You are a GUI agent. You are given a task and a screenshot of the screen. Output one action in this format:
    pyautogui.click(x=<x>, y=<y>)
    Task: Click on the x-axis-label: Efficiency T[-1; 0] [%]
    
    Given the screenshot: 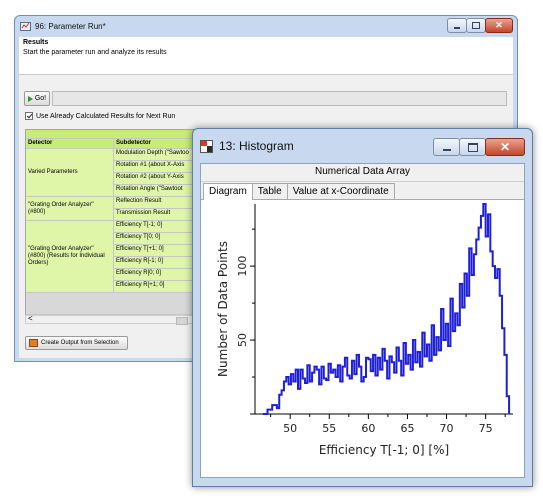 What is the action you would take?
    pyautogui.click(x=384, y=450)
    